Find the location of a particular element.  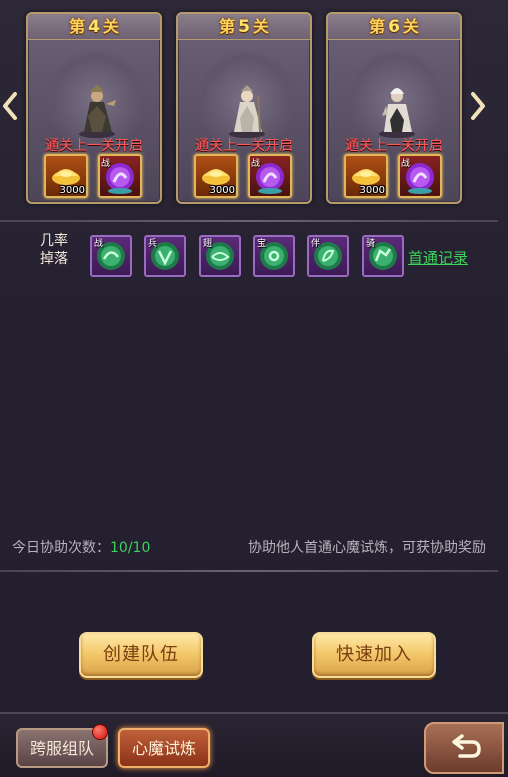

assist-tip: 协助他人首通心魔试炼，可获协助奖励 is located at coordinates (367, 548).